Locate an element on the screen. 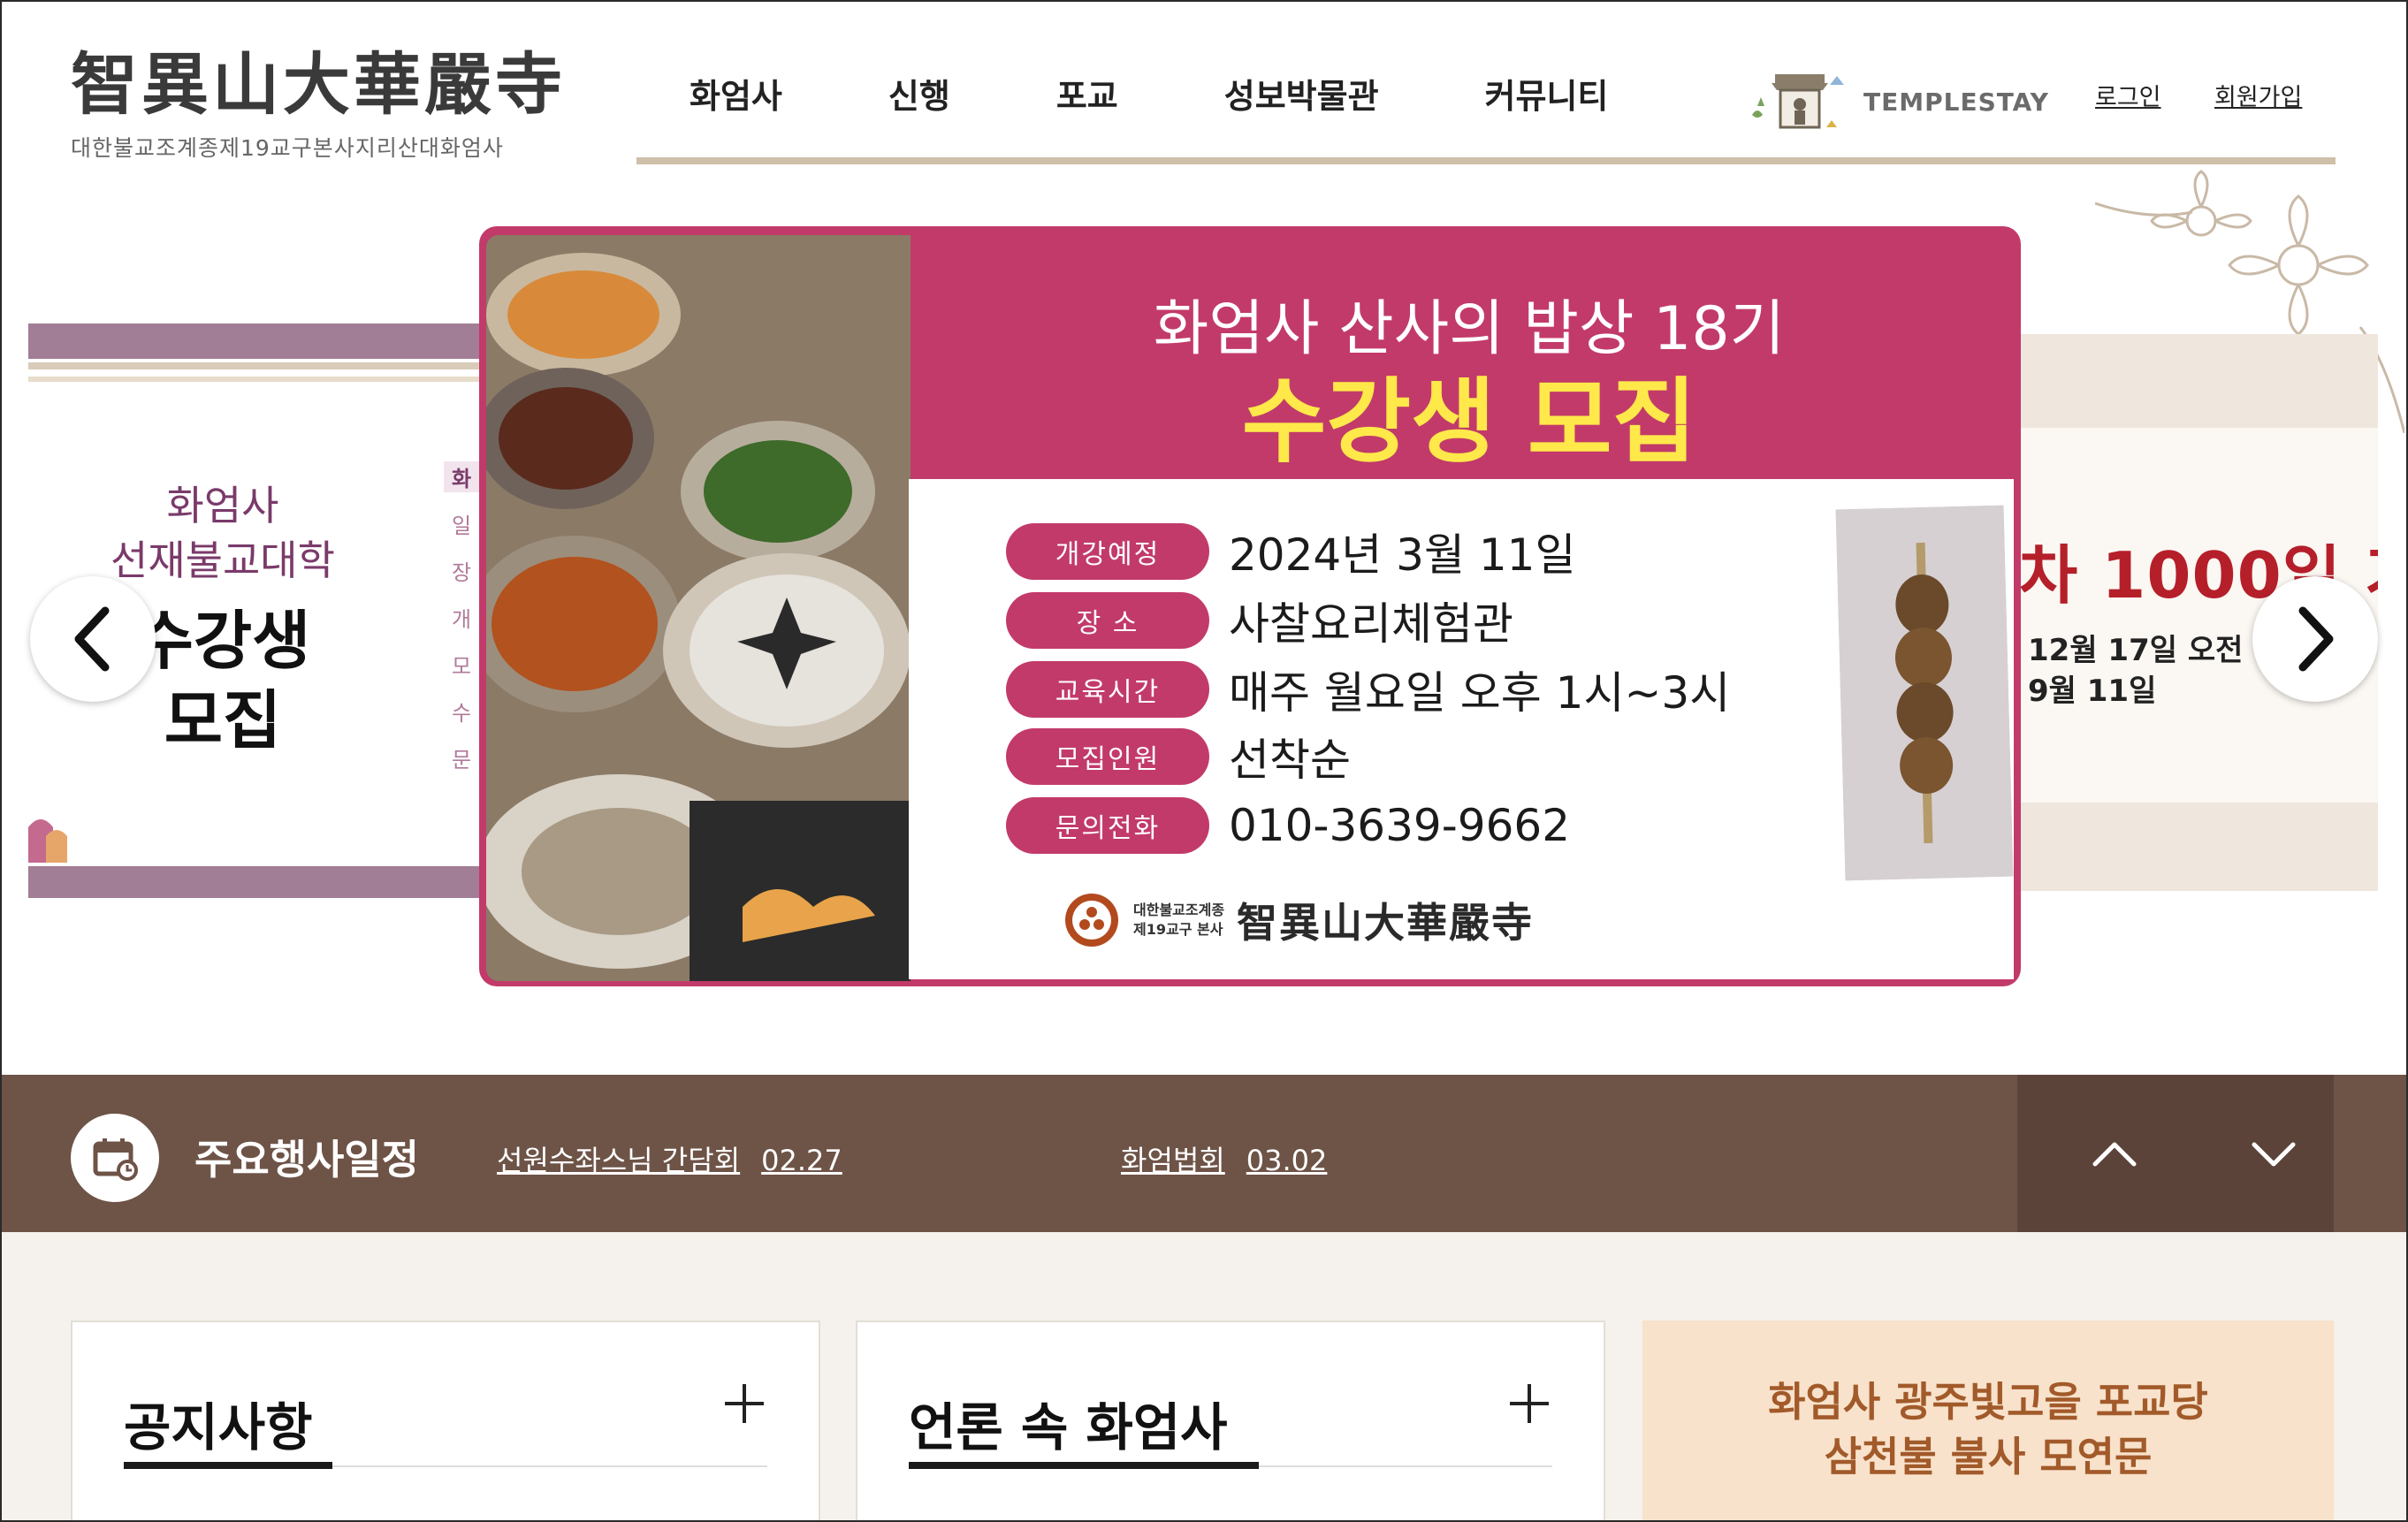 This screenshot has height=1522, width=2408. slide-left-line1: 화엄사 is located at coordinates (222, 505).